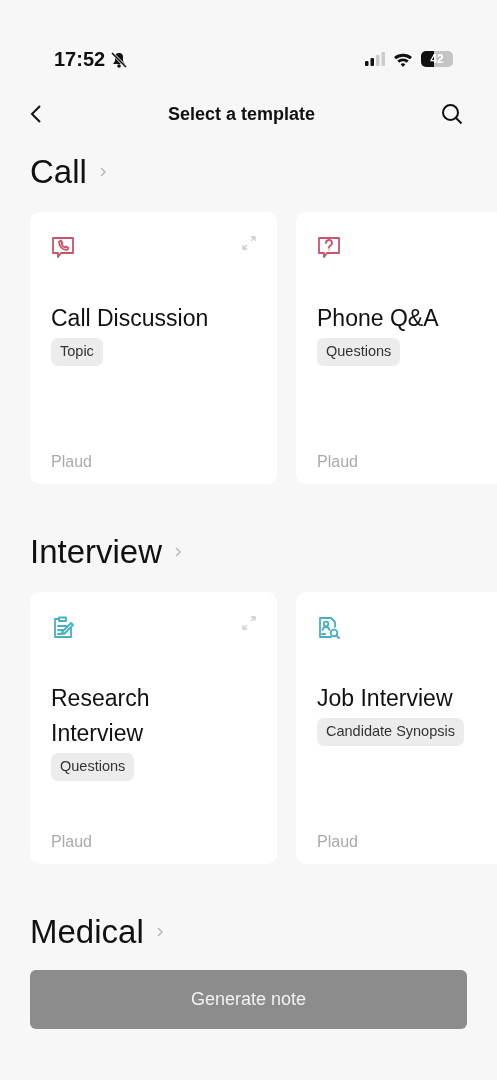 This screenshot has height=1080, width=497. What do you see at coordinates (87, 932) in the screenshot?
I see `section-title: Medical` at bounding box center [87, 932].